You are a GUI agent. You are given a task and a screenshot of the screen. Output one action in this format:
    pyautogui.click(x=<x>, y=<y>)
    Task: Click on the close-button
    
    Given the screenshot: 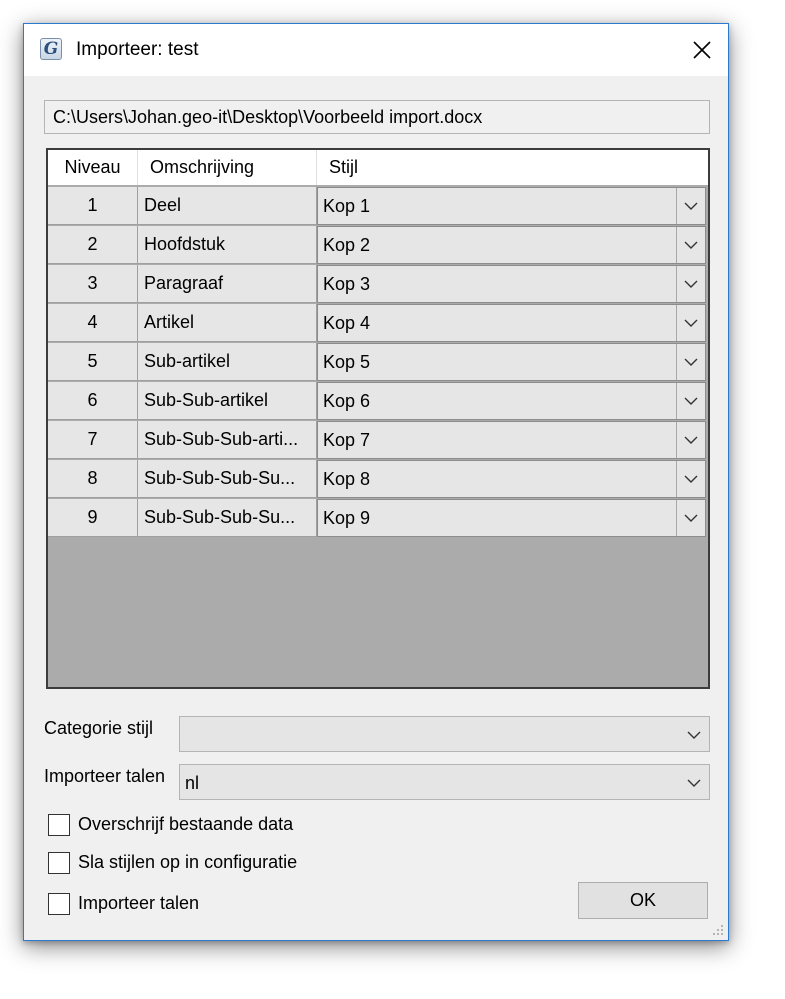 What is the action you would take?
    pyautogui.click(x=702, y=50)
    